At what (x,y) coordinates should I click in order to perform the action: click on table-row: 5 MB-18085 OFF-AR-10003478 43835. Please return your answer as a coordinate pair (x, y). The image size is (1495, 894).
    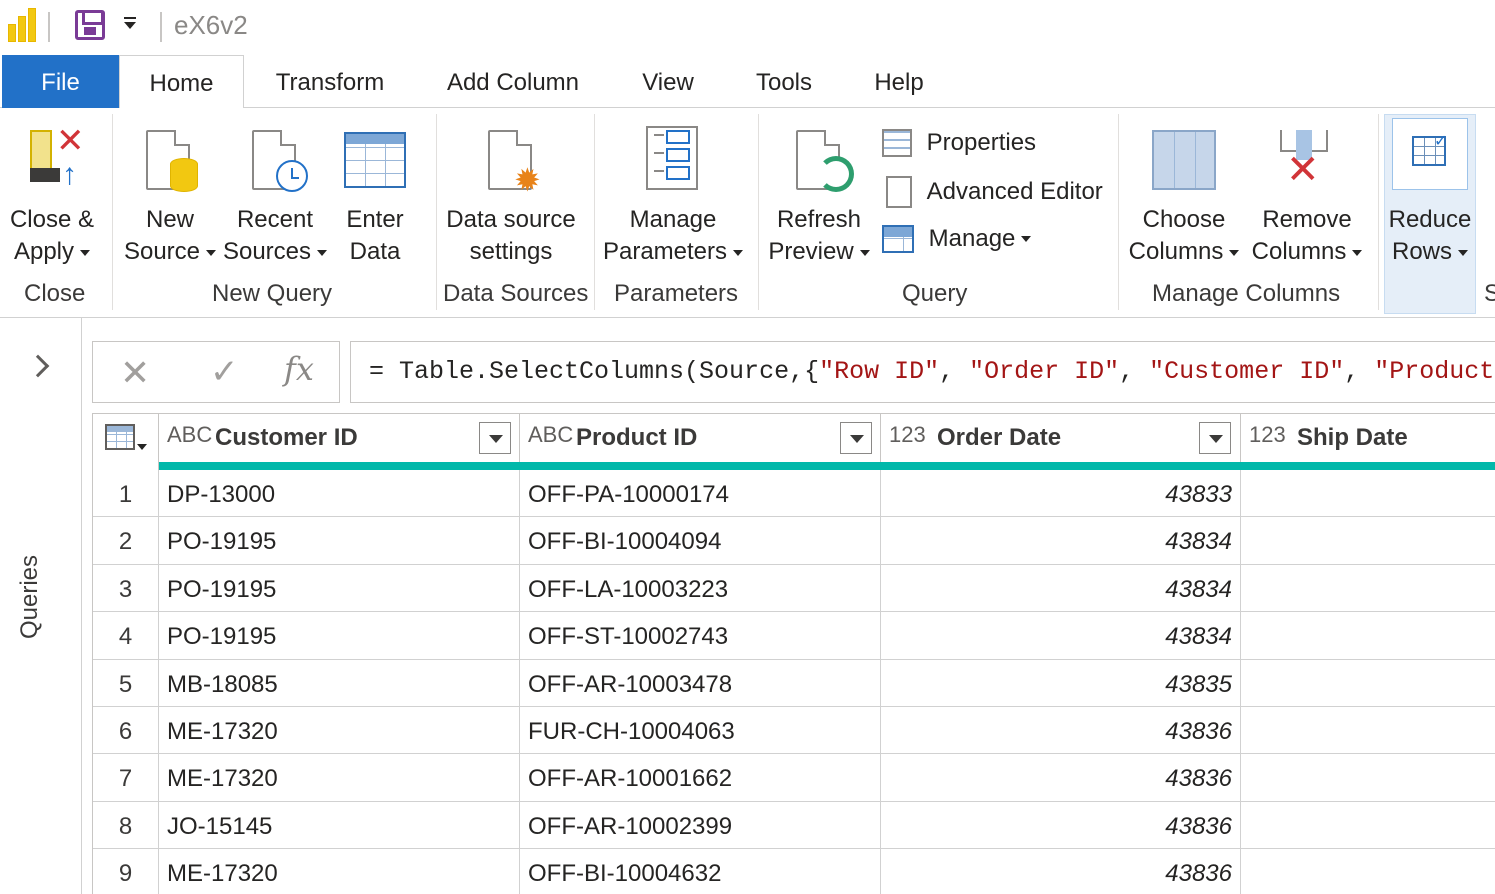
    Looking at the image, I should click on (794, 683).